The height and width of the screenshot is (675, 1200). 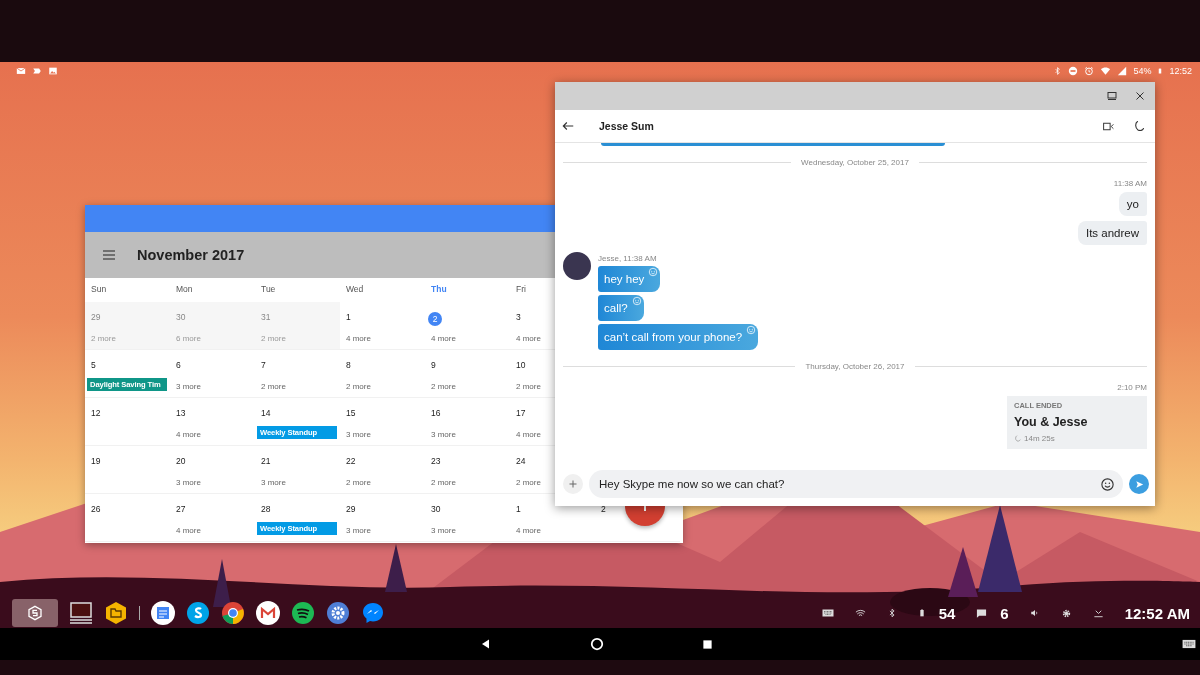 What do you see at coordinates (627, 258) in the screenshot?
I see `sender-time: Jesse, 11:38 AM` at bounding box center [627, 258].